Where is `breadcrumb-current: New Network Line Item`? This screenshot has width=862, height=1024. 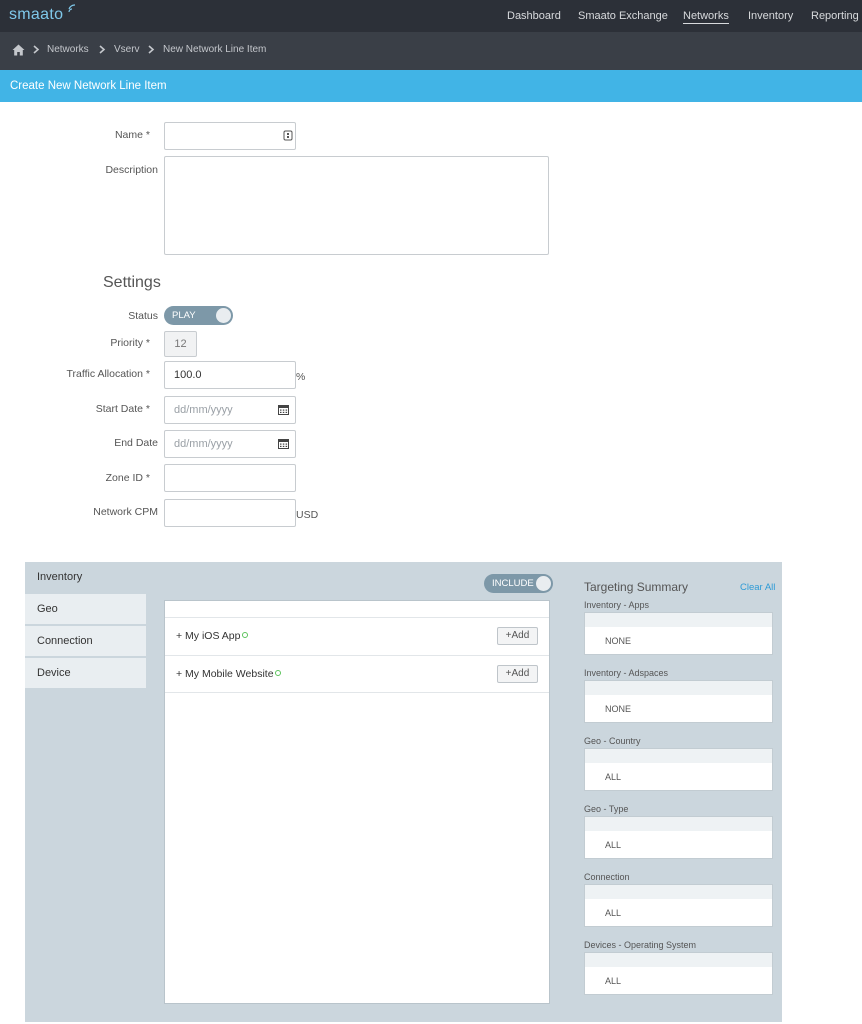 breadcrumb-current: New Network Line Item is located at coordinates (215, 49).